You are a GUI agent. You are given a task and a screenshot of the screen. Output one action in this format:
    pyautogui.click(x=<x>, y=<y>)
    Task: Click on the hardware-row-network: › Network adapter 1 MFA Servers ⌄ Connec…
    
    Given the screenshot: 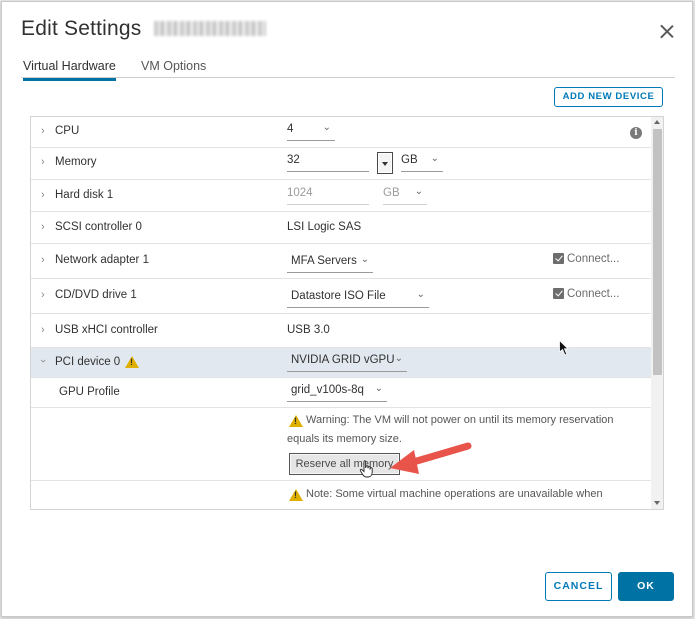 What is the action you would take?
    pyautogui.click(x=341, y=261)
    